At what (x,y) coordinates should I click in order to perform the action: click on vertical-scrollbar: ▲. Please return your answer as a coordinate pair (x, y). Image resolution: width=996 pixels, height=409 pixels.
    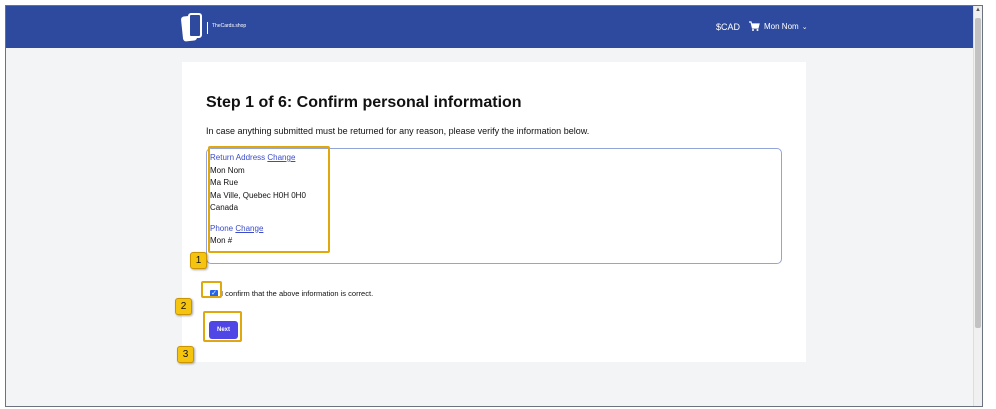
    Looking at the image, I should click on (977, 206).